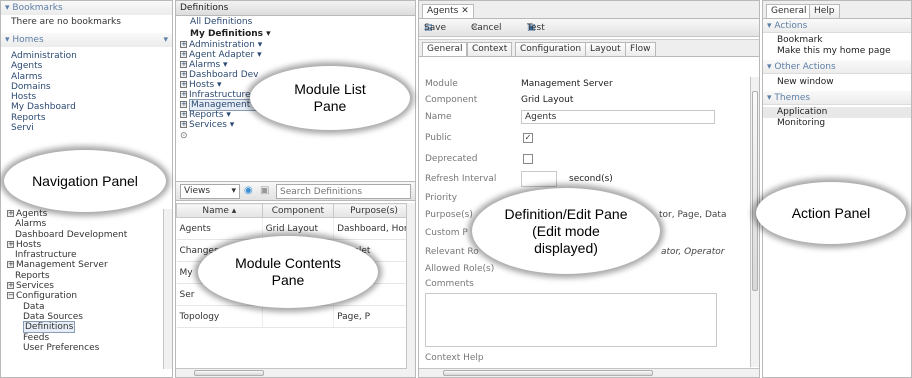 This screenshot has height=378, width=912. Describe the element at coordinates (438, 138) in the screenshot. I see `public-label: Public` at that location.